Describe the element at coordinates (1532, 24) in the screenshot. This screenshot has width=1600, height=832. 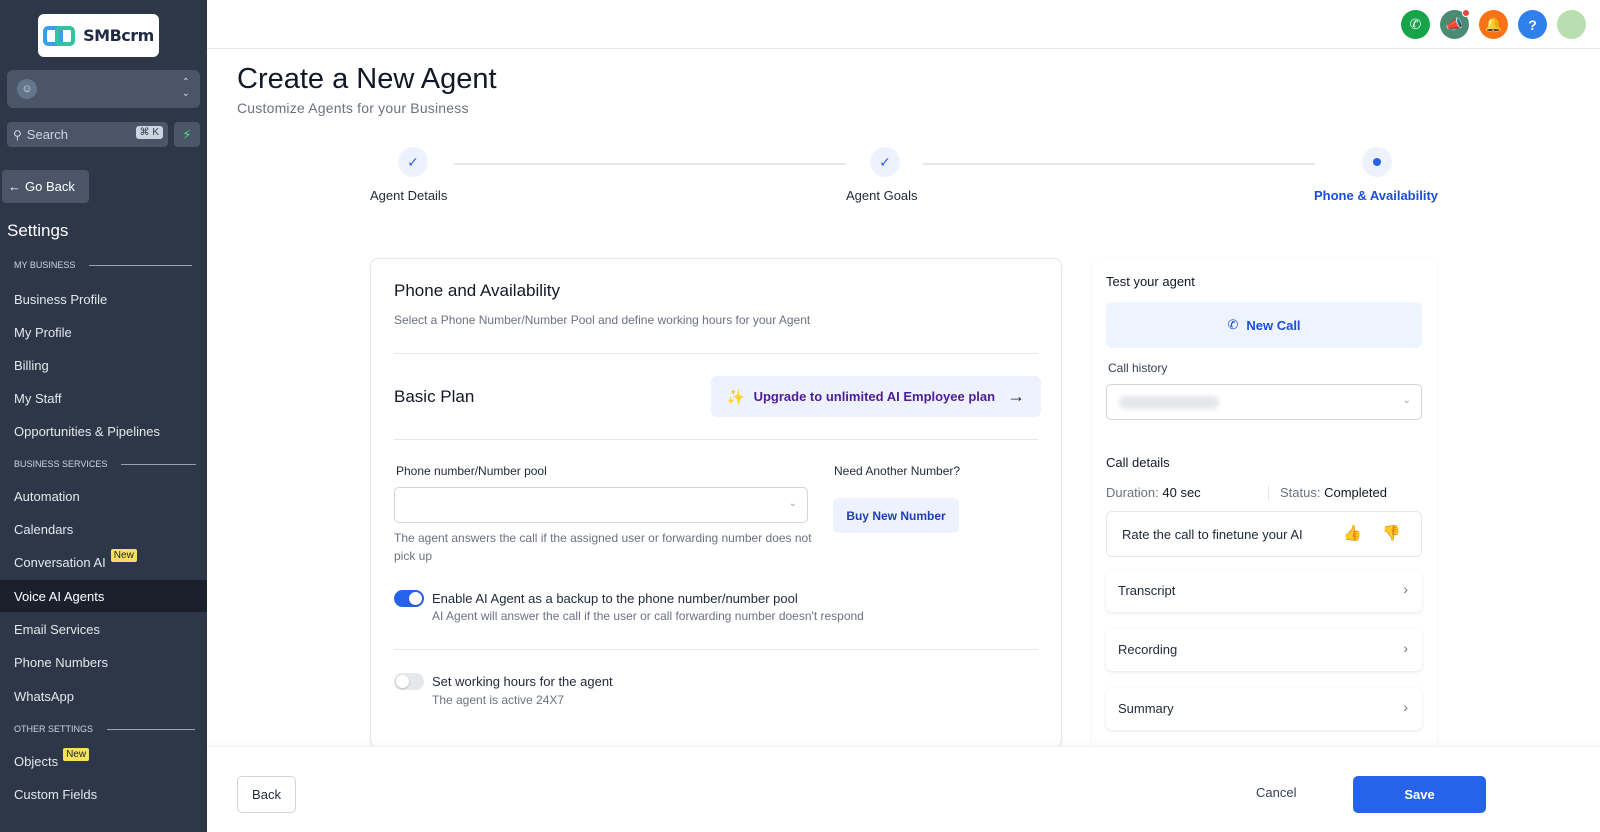
I see `help-icon: ?` at that location.